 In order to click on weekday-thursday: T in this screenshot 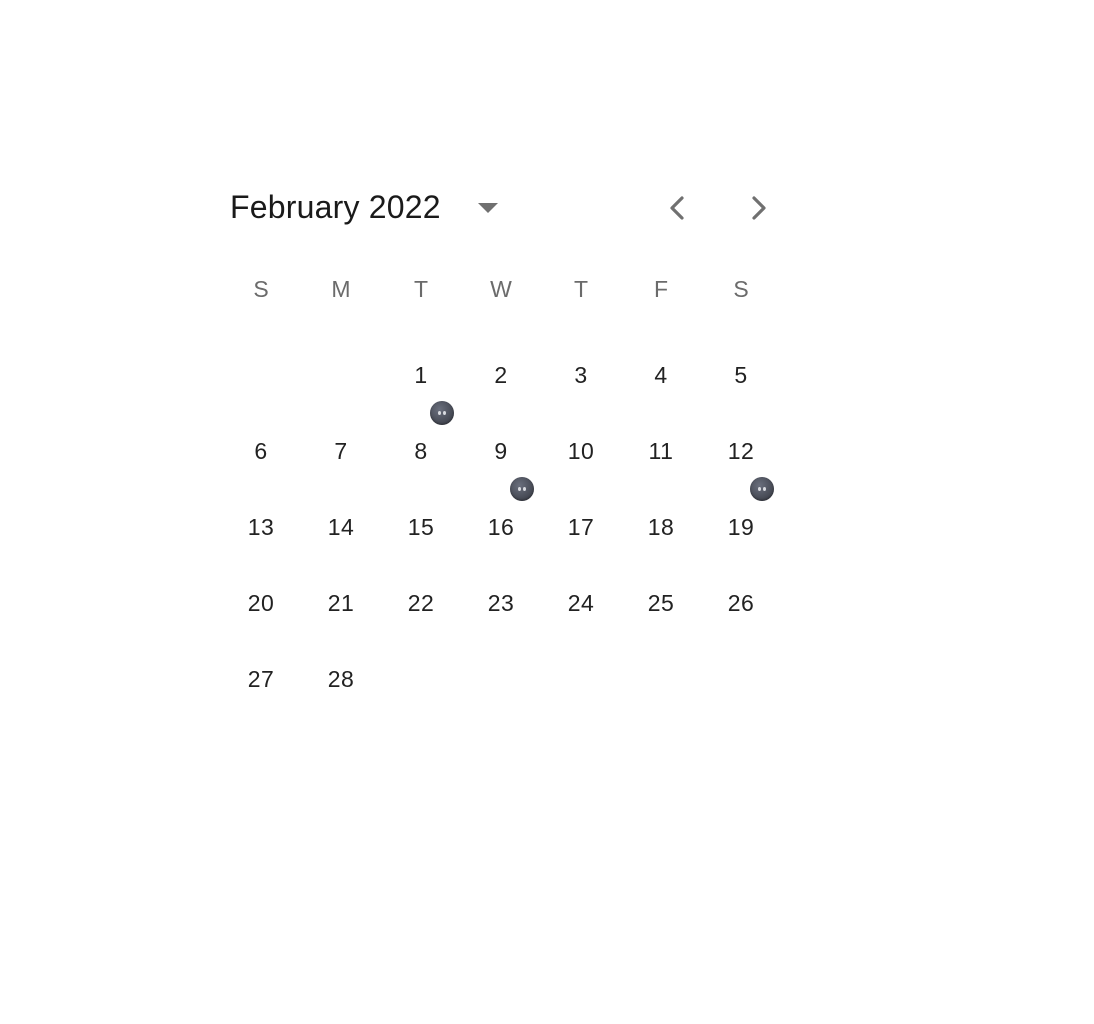, I will do `click(581, 289)`.